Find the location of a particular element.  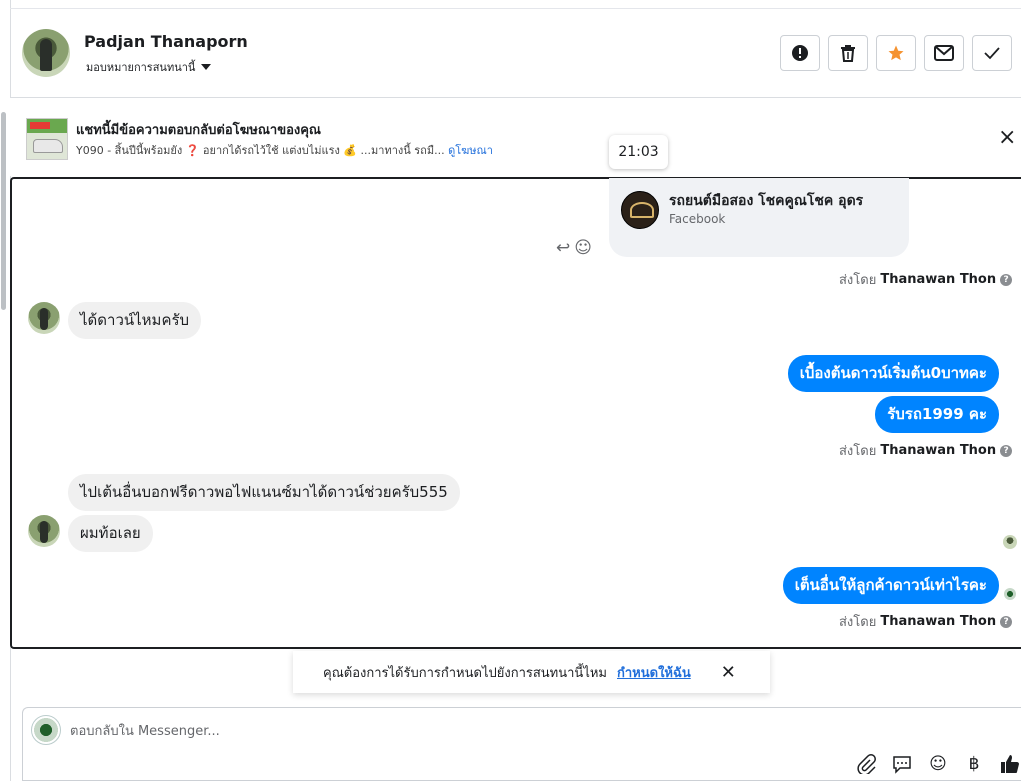

left-scrollbar is located at coordinates (3, 211).